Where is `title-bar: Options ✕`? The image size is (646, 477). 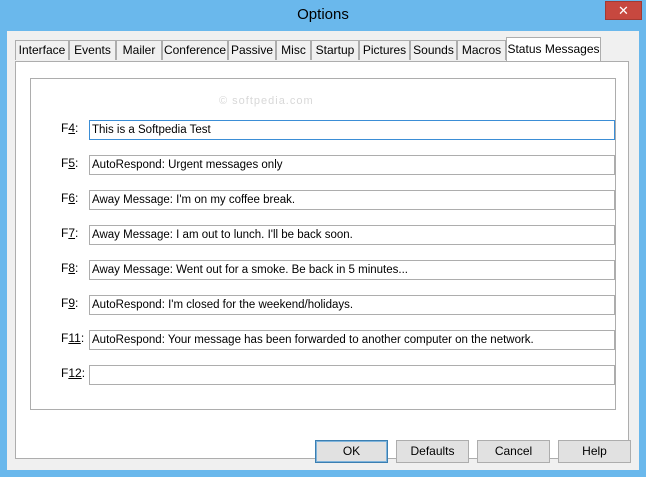
title-bar: Options ✕ is located at coordinates (323, 15).